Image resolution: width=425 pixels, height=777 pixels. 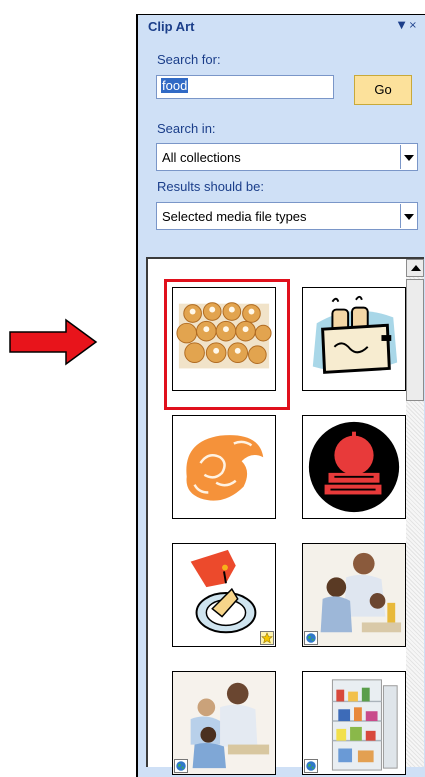 What do you see at coordinates (201, 157) in the screenshot?
I see `search-in-value: All collections` at bounding box center [201, 157].